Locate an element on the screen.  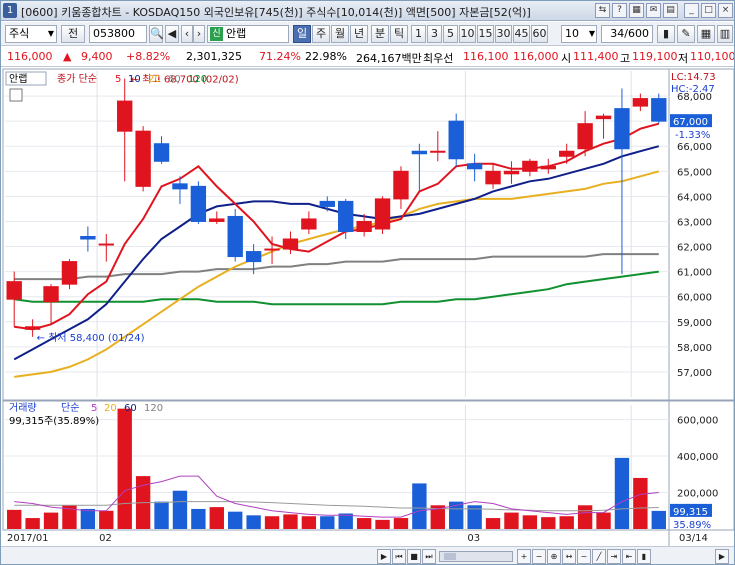
tab-month: 월 is located at coordinates (340, 34).